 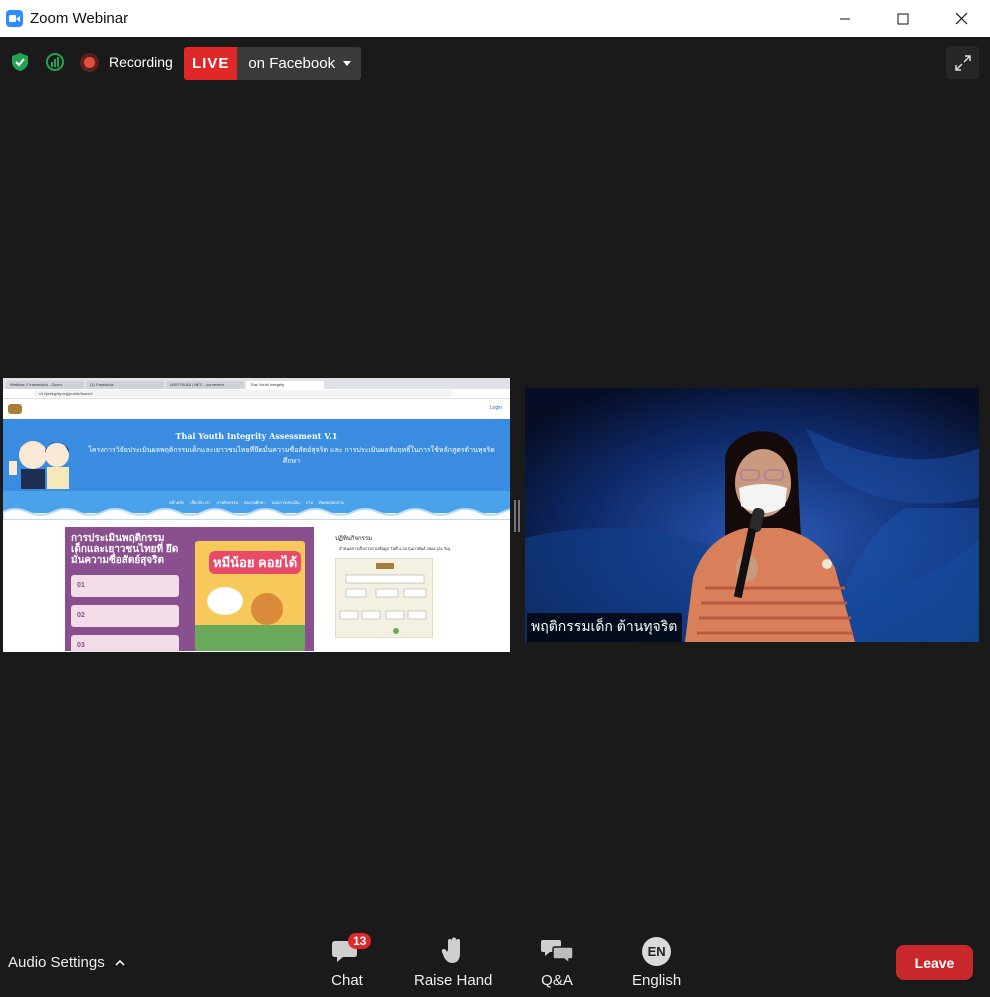 I want to click on title-bar: Zoom Webinar, so click(x=495, y=18).